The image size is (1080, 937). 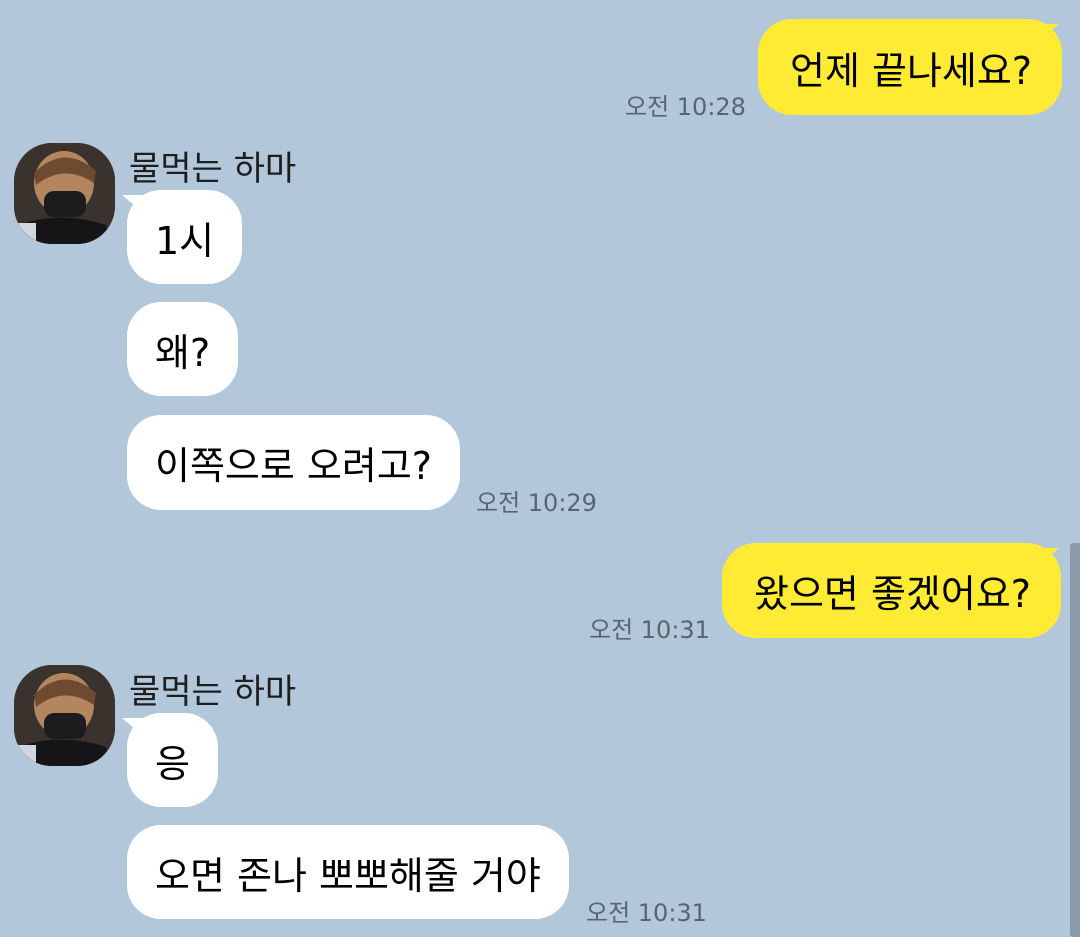 I want to click on message-text: 응, so click(x=172, y=763).